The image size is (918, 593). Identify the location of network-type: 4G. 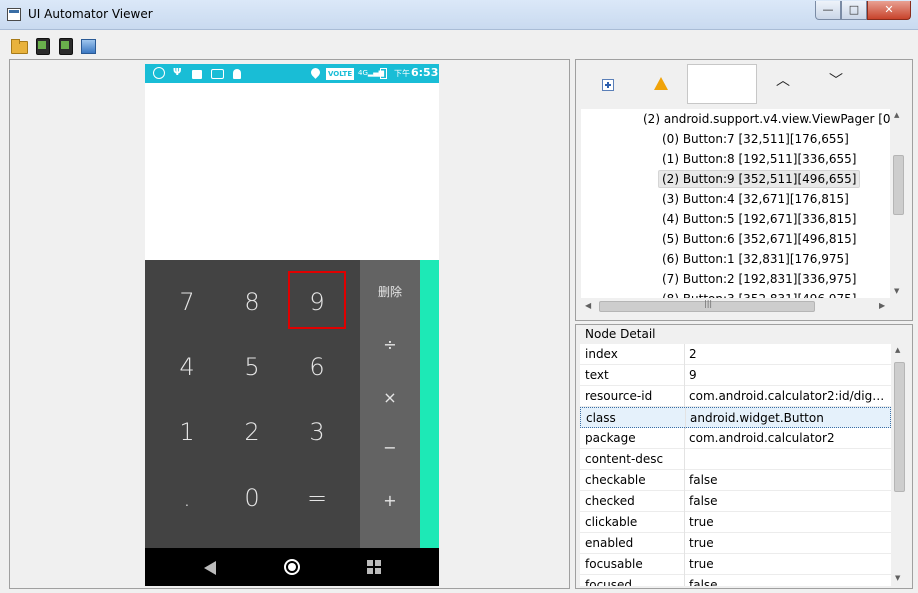
(363, 73).